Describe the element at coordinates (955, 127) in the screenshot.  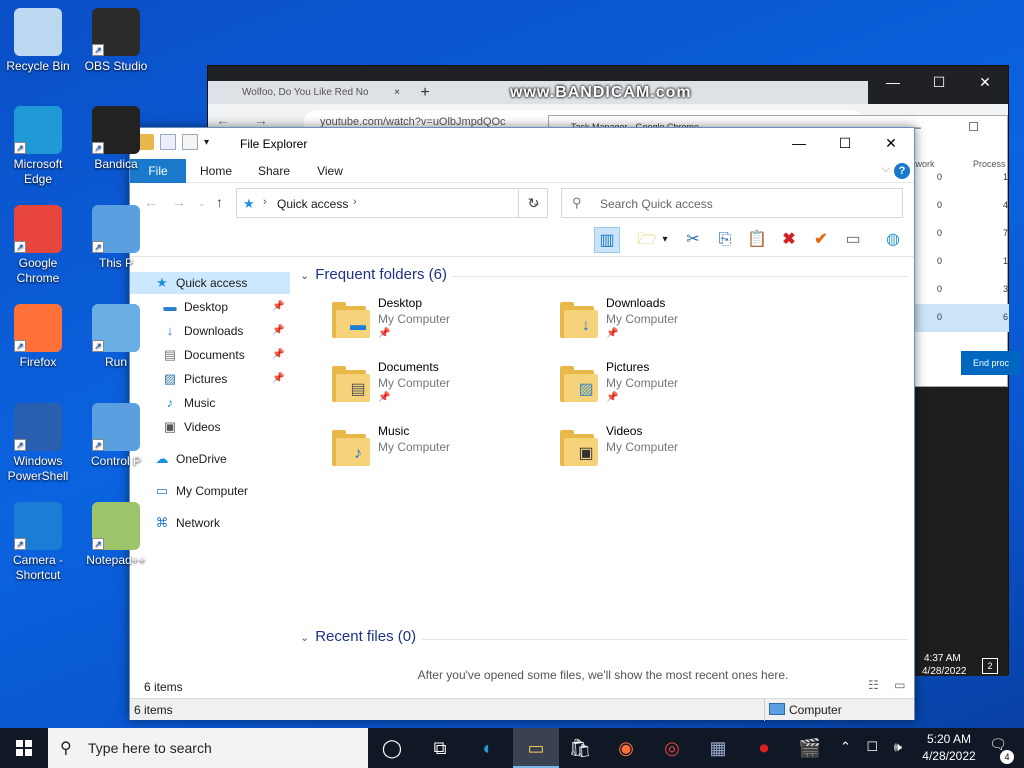
I see `task-manager-controls: — ☐` at that location.